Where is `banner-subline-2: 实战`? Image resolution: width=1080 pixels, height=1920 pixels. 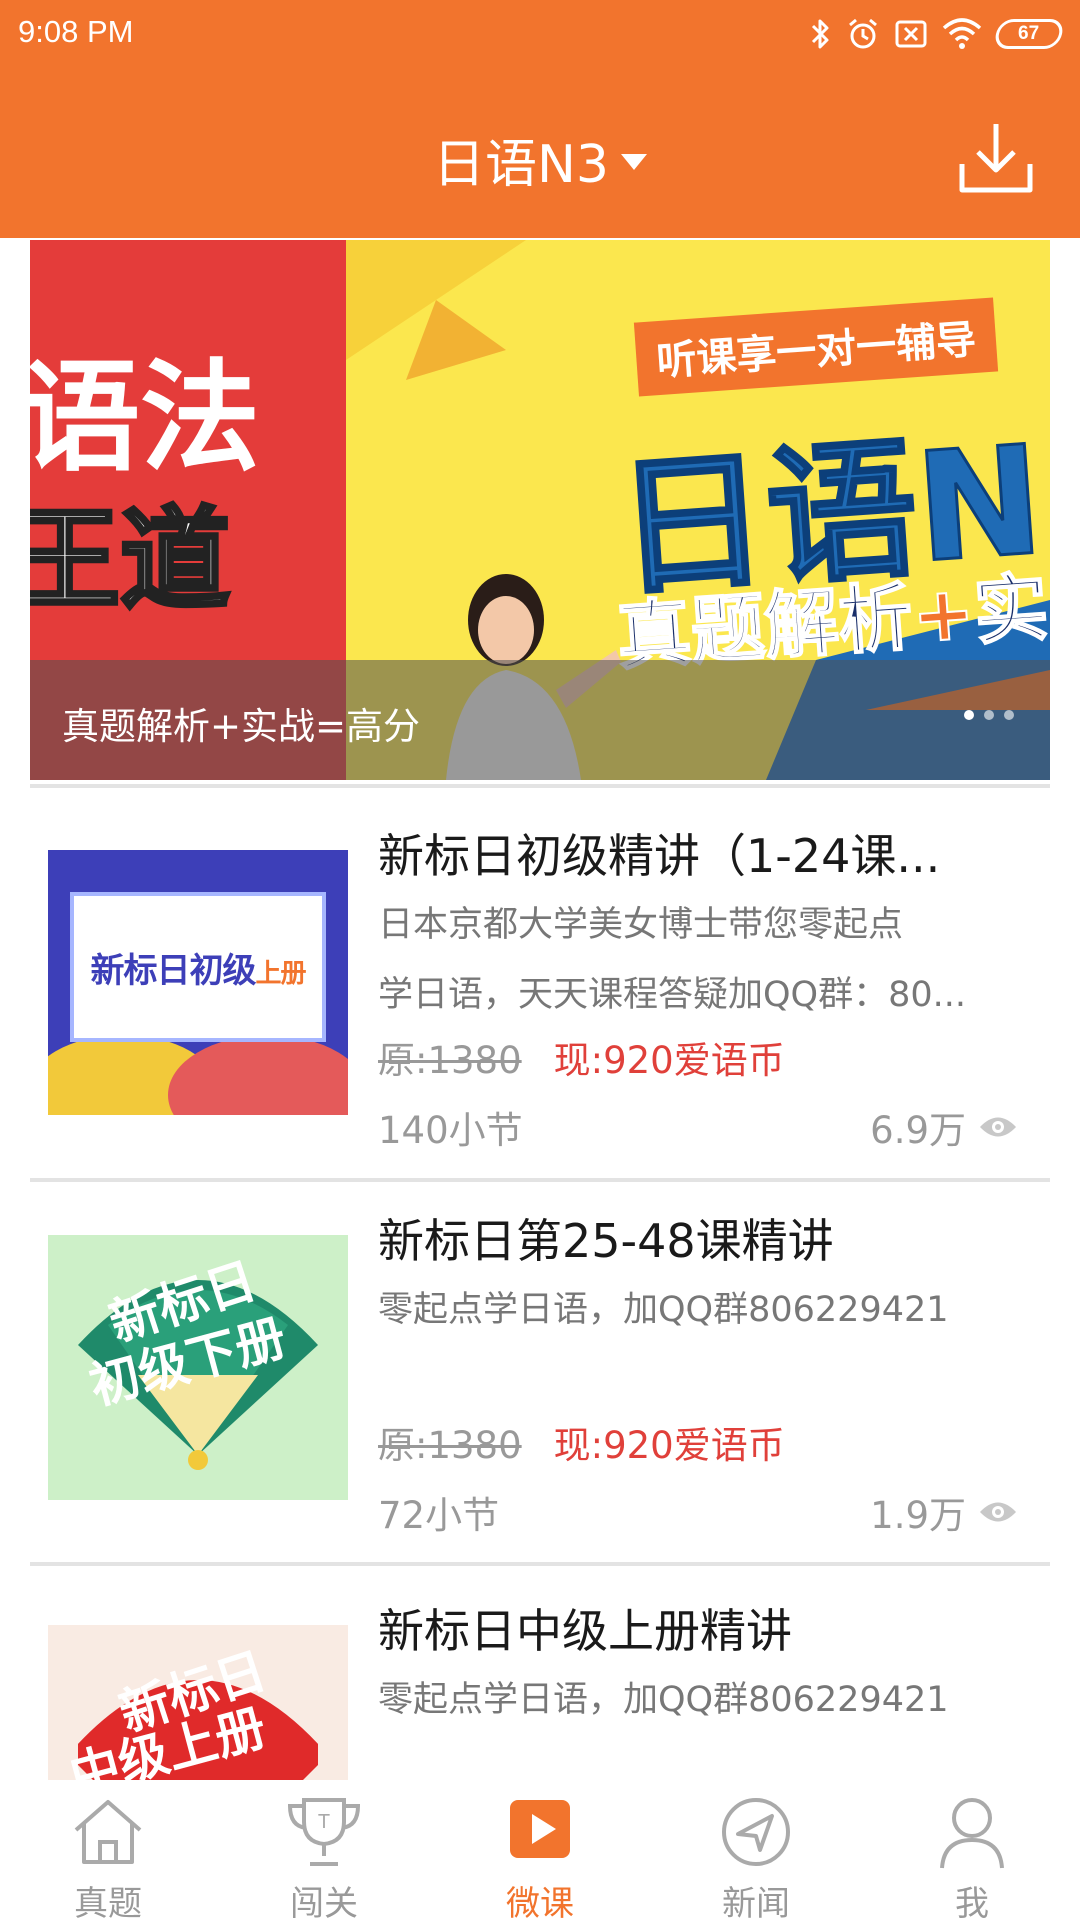
banner-subline-2: 实战 is located at coordinates (1010, 607).